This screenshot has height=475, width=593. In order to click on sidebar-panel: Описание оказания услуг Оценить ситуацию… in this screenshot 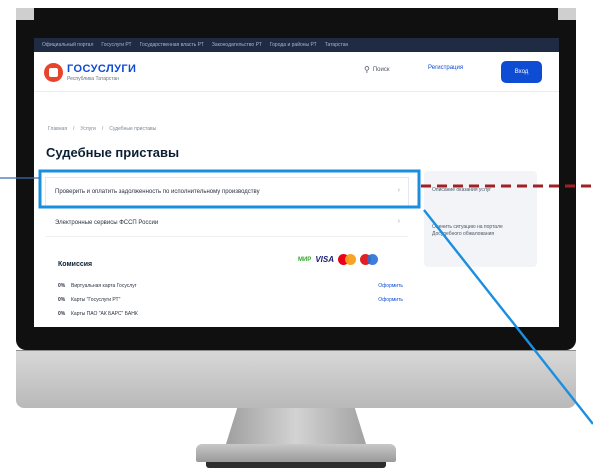, I will do `click(480, 219)`.